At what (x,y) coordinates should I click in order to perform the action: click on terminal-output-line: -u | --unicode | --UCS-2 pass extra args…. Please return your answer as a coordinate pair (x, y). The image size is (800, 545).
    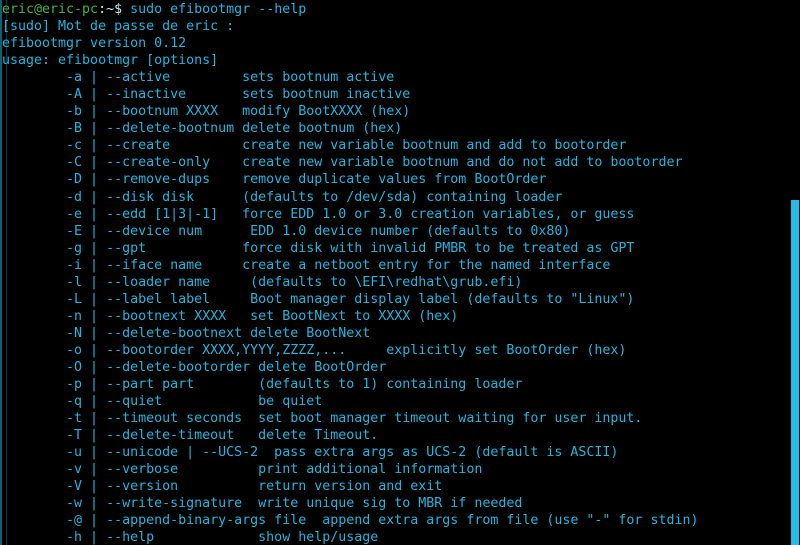
    Looking at the image, I should click on (310, 453).